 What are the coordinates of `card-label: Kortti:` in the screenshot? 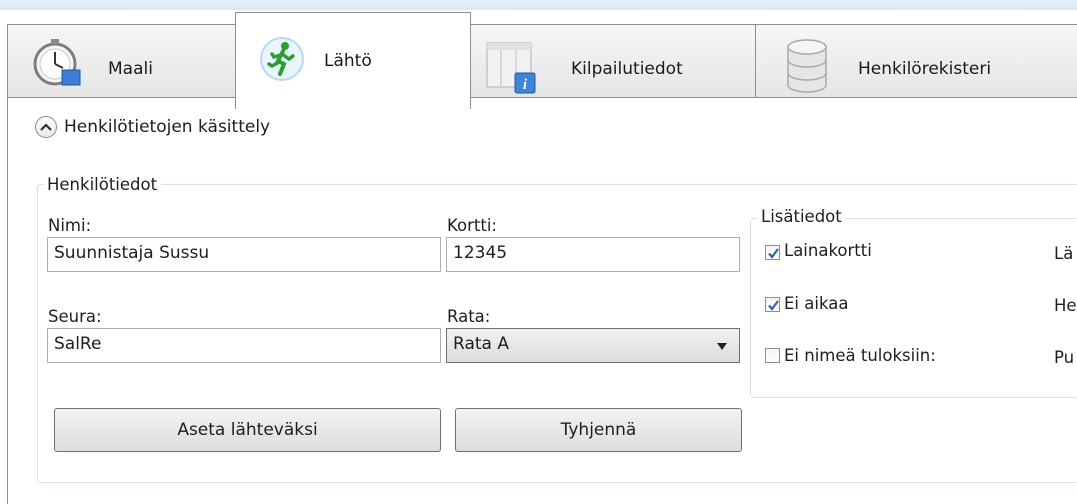 It's located at (472, 225).